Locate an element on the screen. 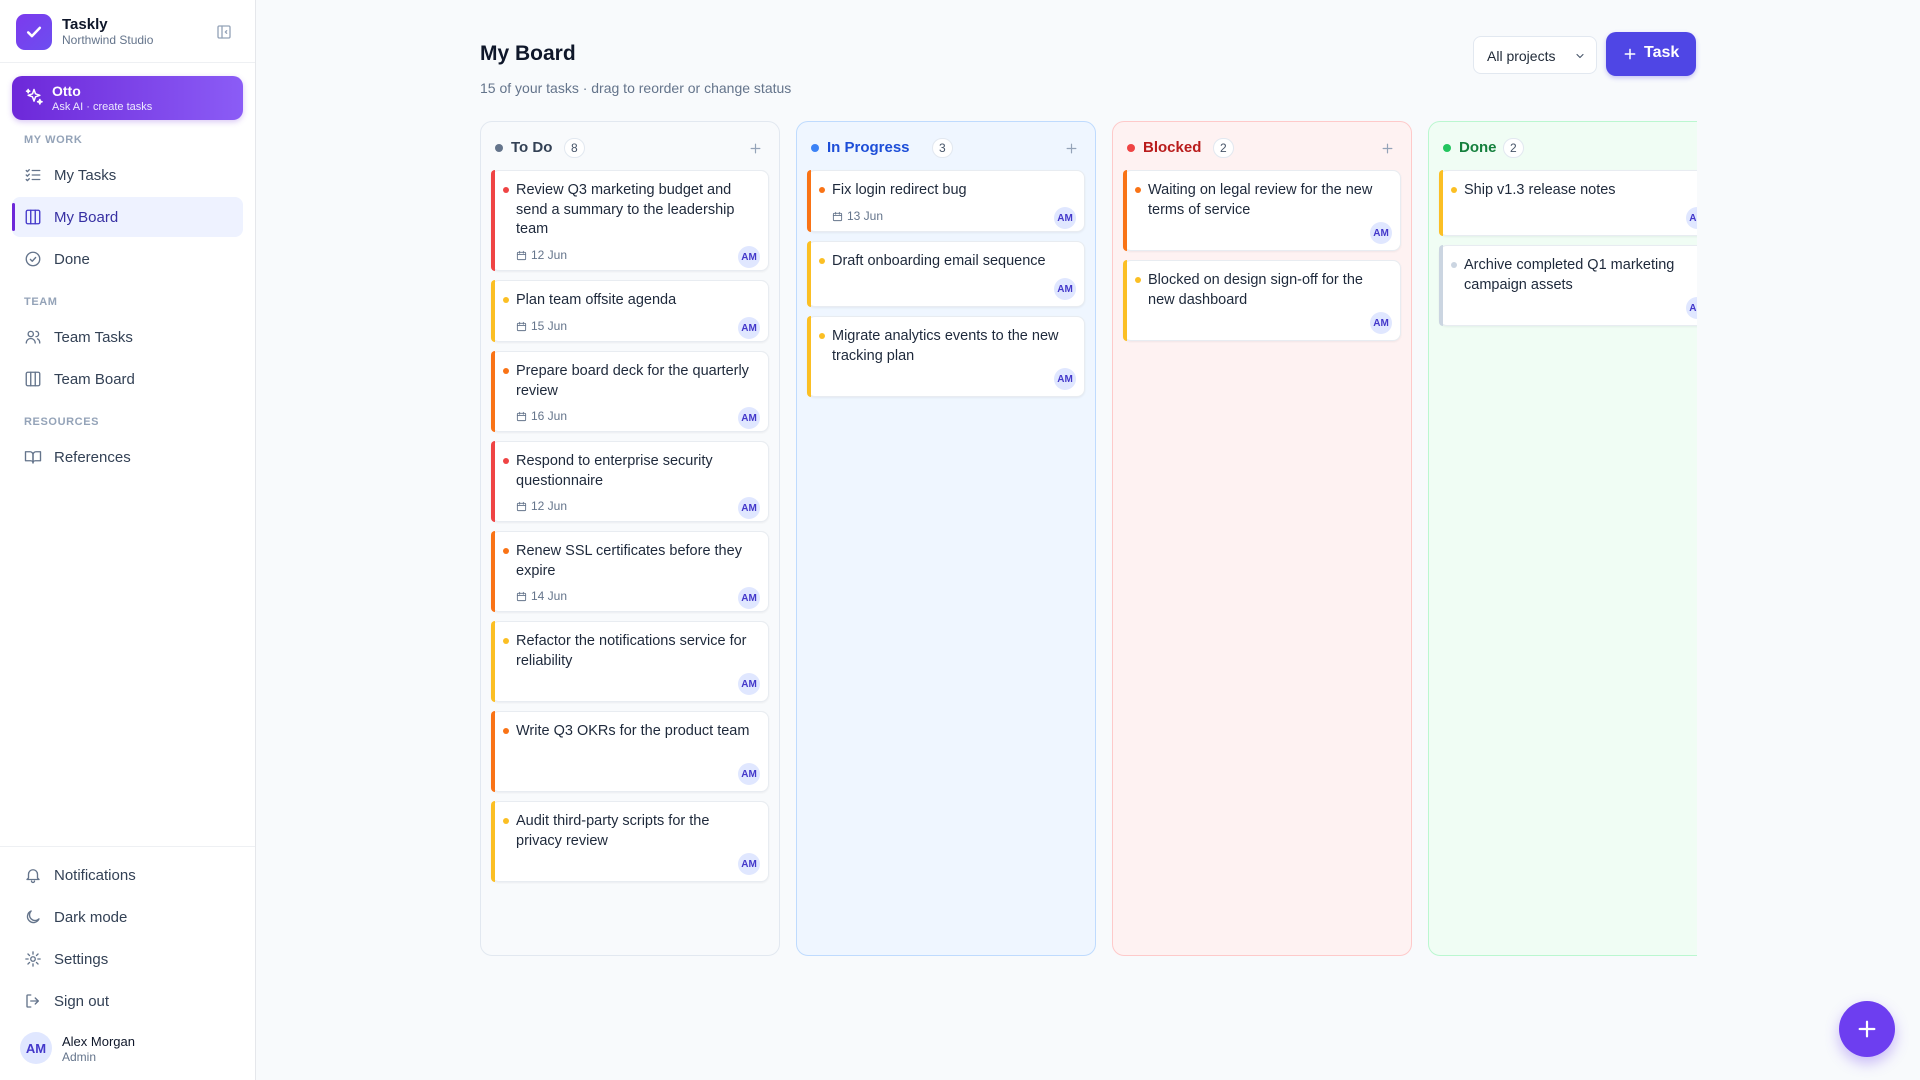 The image size is (1920, 1080). task-title: Ship v1.3 release notes is located at coordinates (1540, 190).